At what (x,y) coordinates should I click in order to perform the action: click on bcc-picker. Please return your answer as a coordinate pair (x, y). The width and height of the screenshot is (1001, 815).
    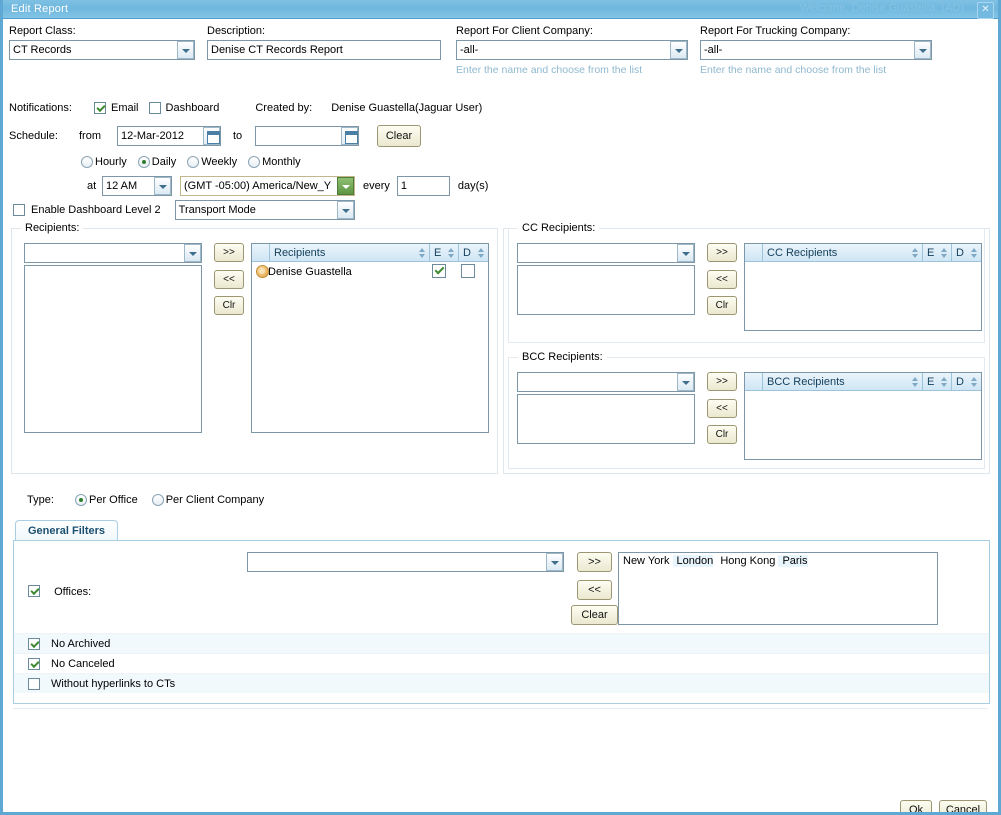
    Looking at the image, I should click on (606, 382).